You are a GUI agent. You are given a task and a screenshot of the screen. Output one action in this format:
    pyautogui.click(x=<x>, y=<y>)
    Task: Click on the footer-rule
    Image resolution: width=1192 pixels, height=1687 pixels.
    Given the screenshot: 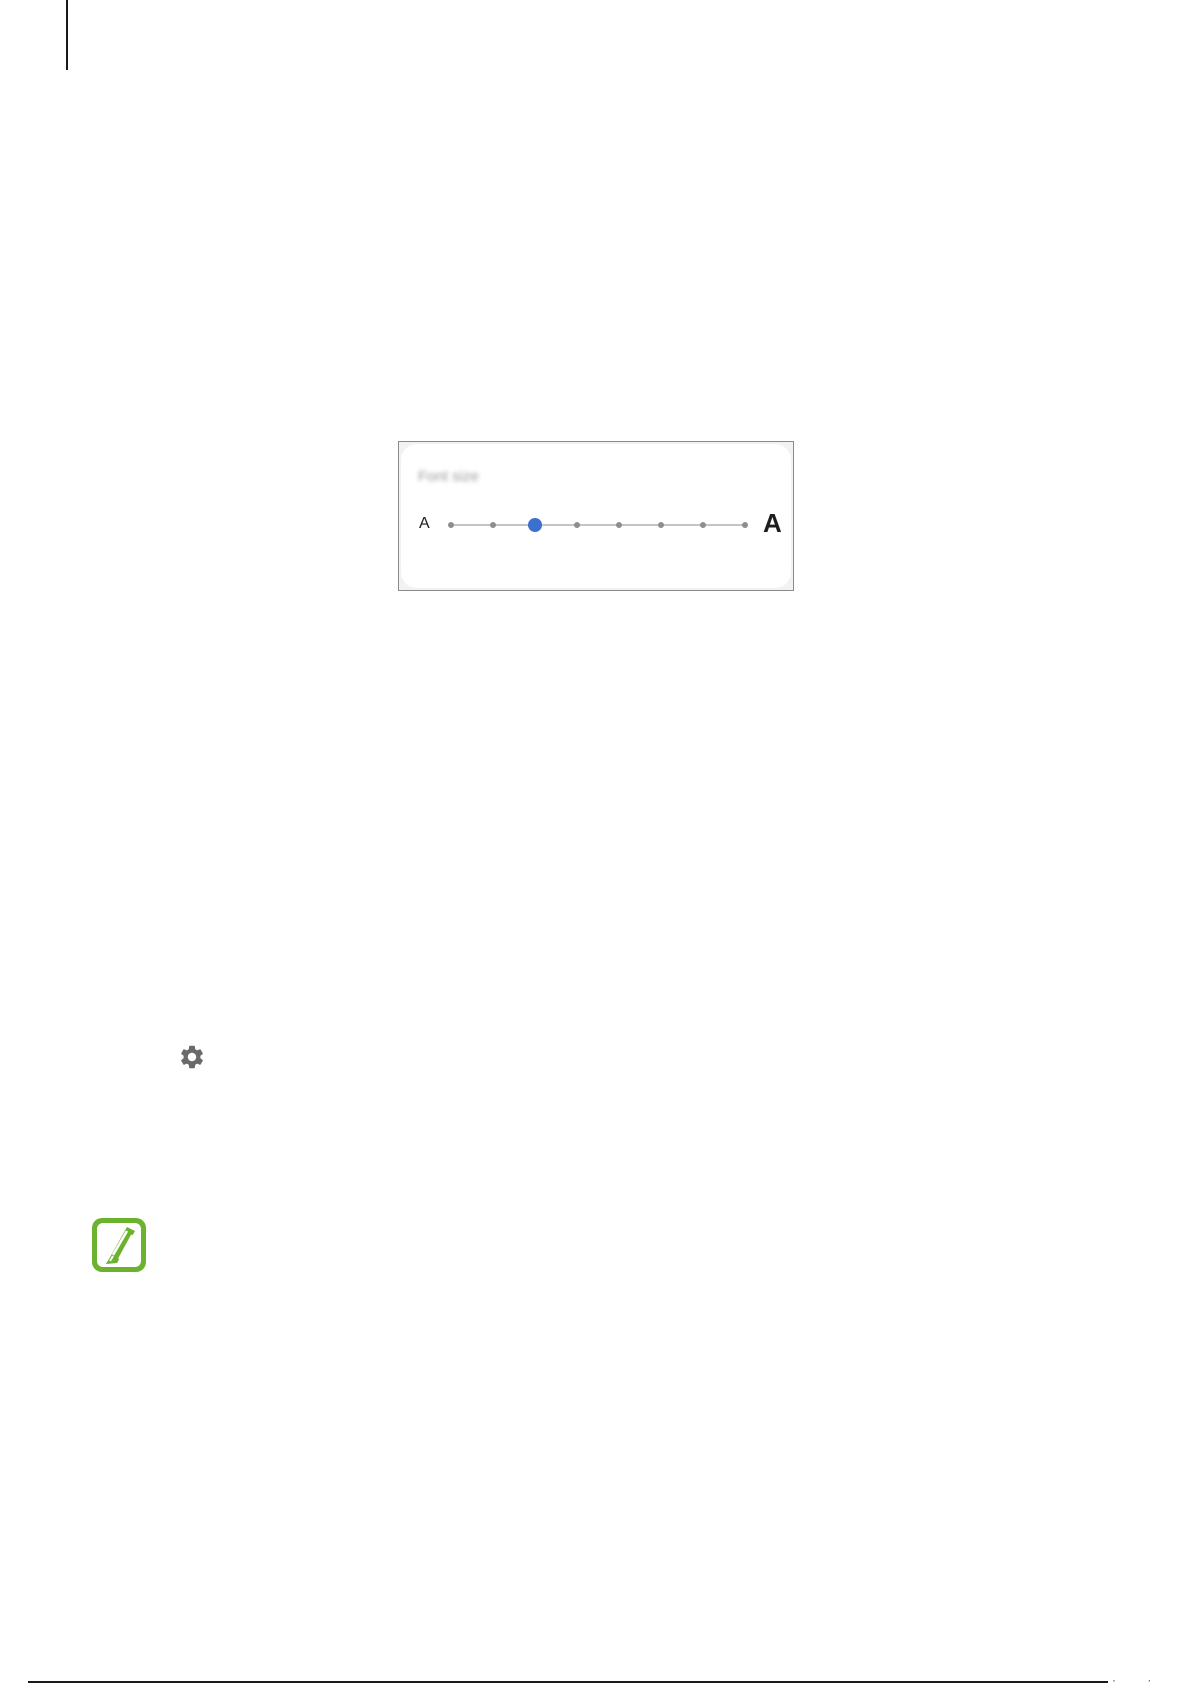 What is the action you would take?
    pyautogui.click(x=568, y=1682)
    